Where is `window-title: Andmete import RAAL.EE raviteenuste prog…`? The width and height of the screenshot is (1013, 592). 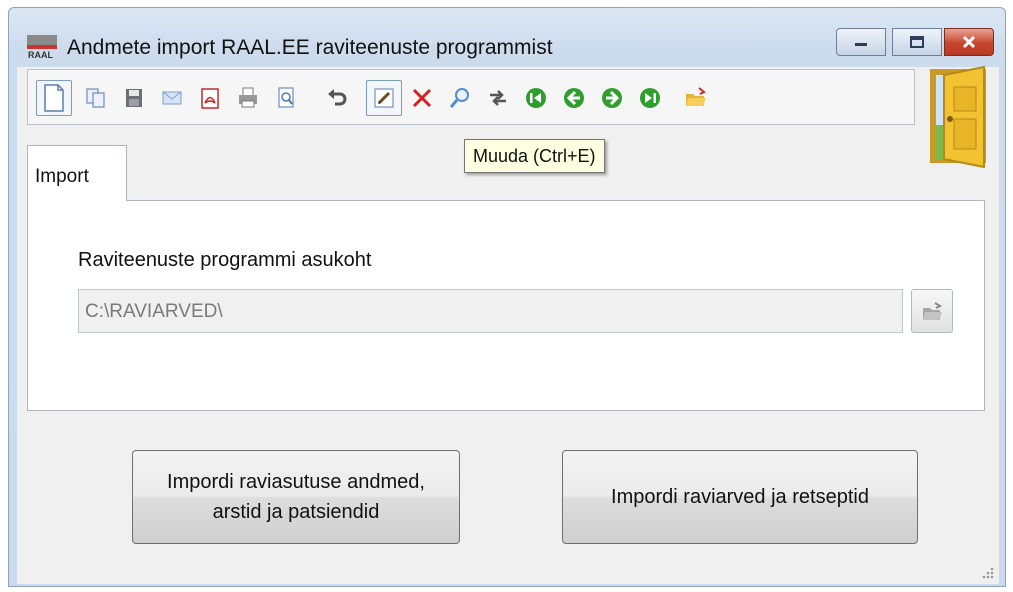 window-title: Andmete import RAAL.EE raviteenuste prog… is located at coordinates (310, 47).